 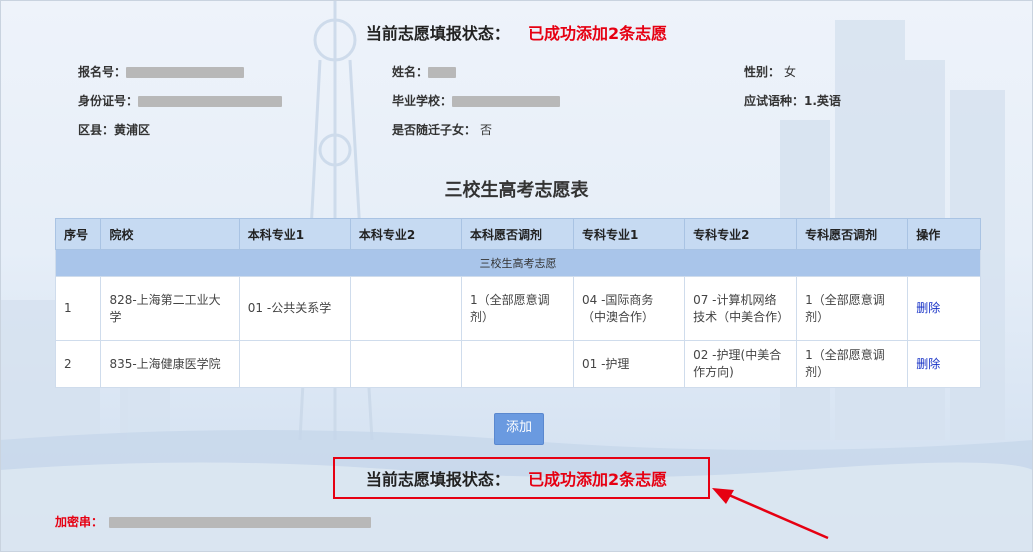 I want to click on migrant-field: 是否随迁子女：否, so click(x=442, y=129).